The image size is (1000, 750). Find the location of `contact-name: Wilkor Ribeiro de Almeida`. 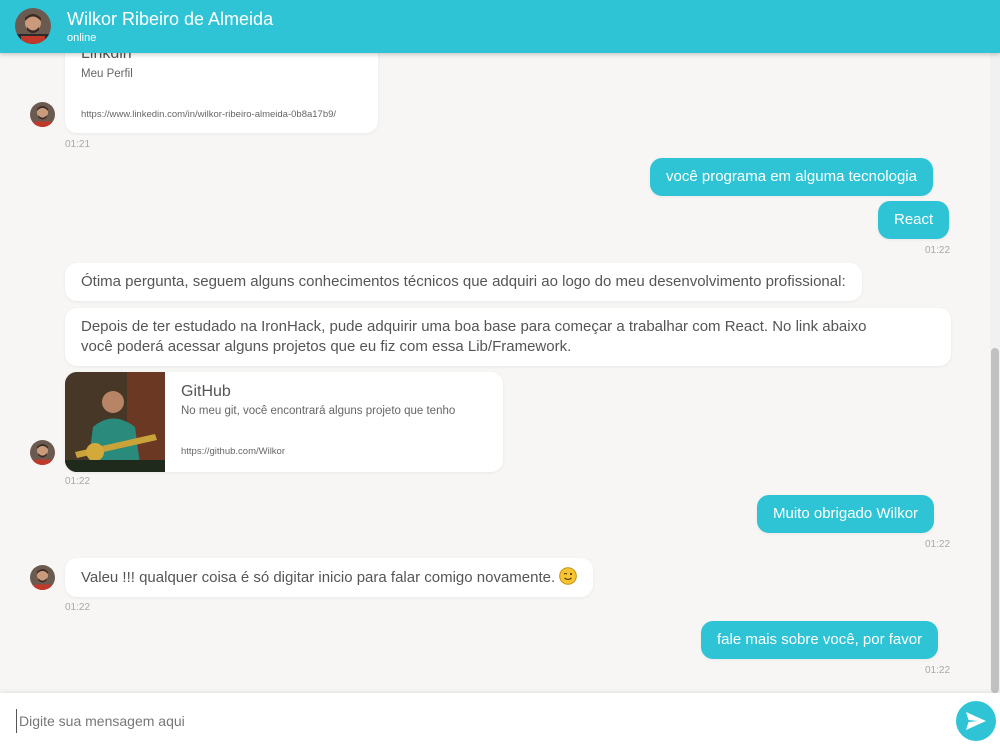

contact-name: Wilkor Ribeiro de Almeida is located at coordinates (170, 19).